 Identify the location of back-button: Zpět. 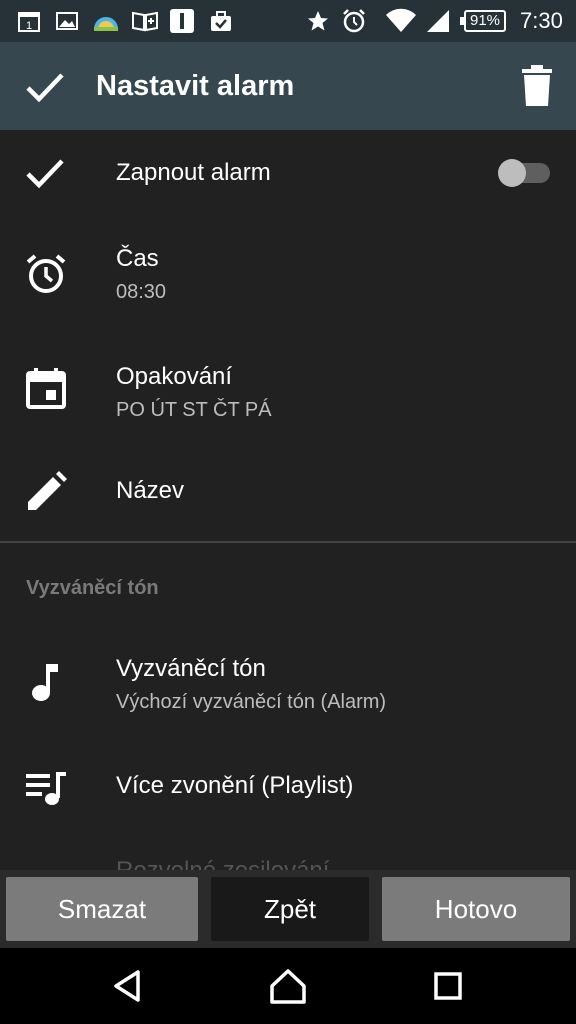
(290, 909).